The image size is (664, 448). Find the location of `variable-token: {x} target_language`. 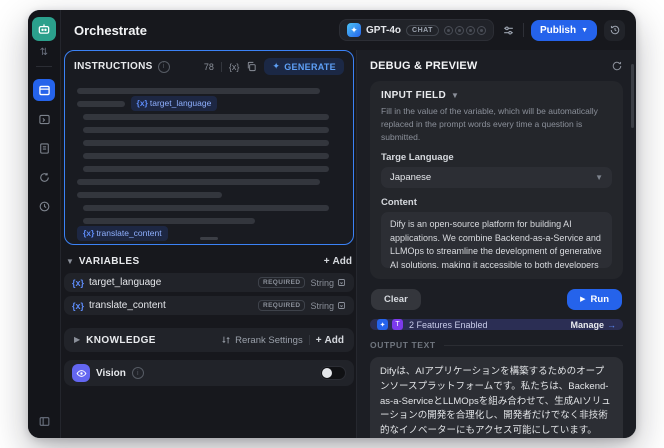

variable-token: {x} target_language is located at coordinates (174, 103).